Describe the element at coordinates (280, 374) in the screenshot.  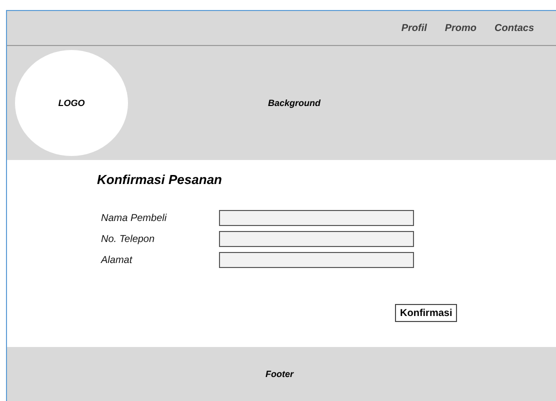
I see `footer-text: Footer` at that location.